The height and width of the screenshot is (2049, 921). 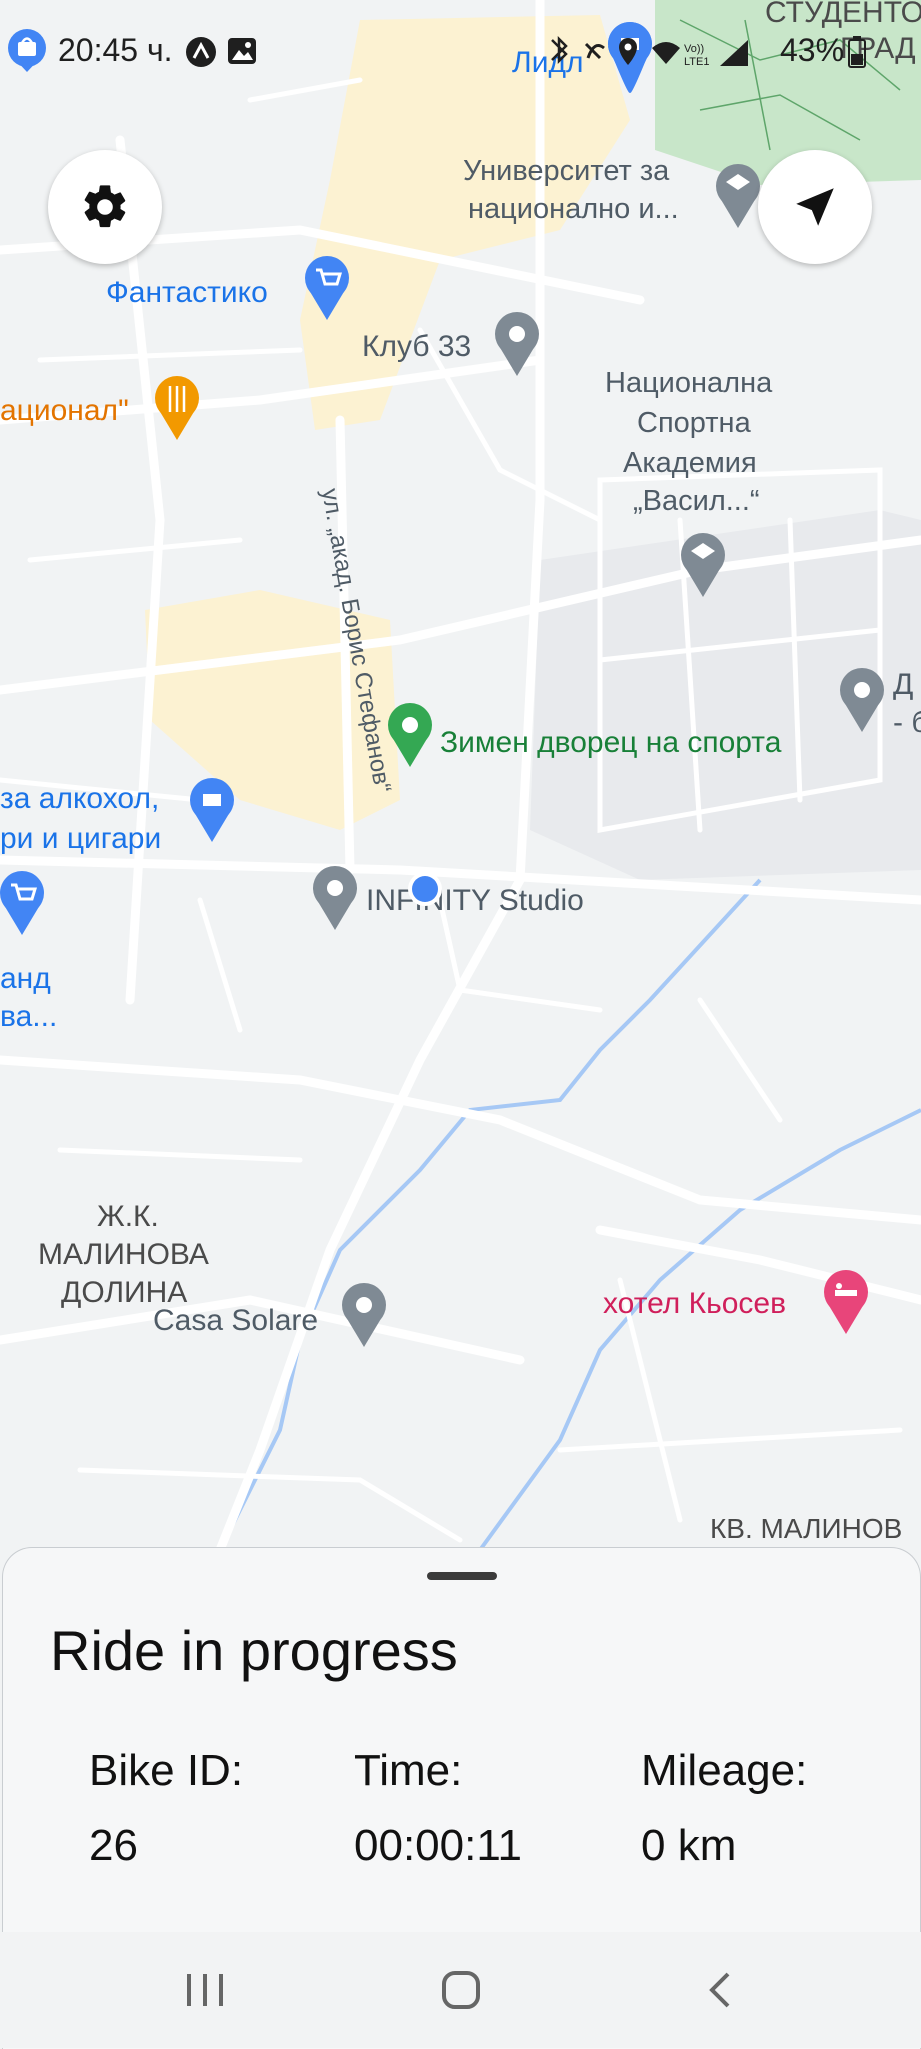 I want to click on status-bar: 20:45 ч. Vo)) LTE1 43%, so click(x=460, y=50).